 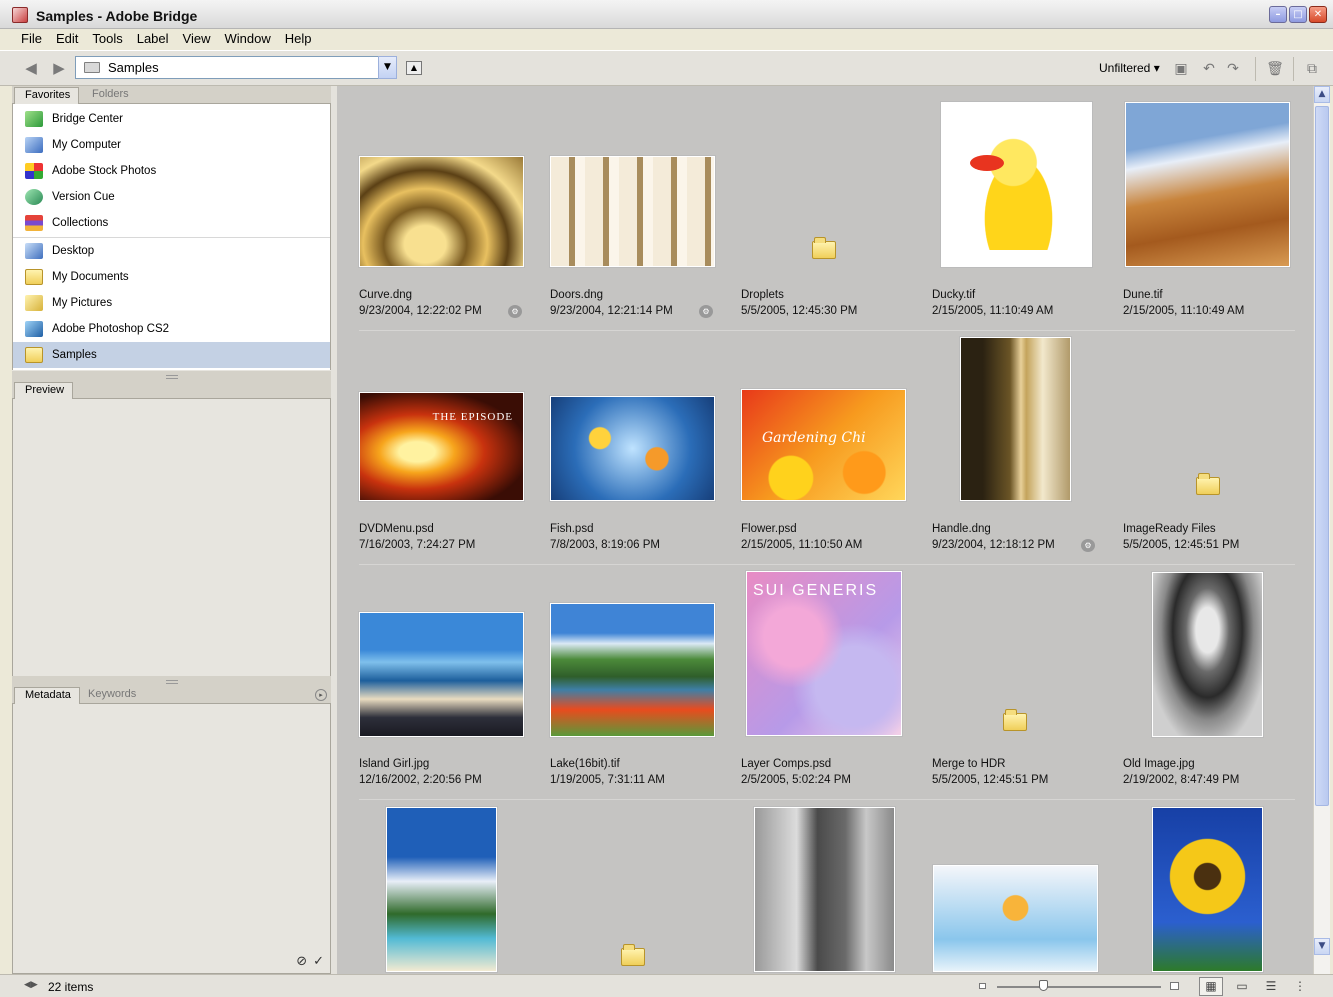 I want to click on scroll-up-icon: ▲, so click(x=1322, y=94).